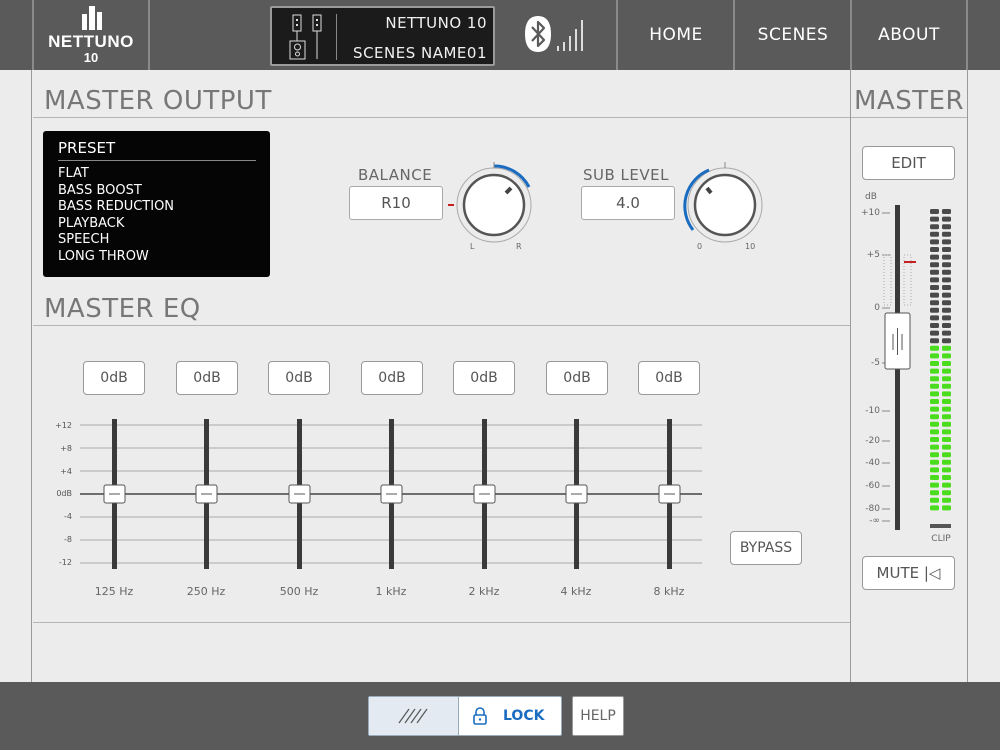 The height and width of the screenshot is (750, 1000). I want to click on device-display: NETTUNO 10 SCENES NAME01, so click(382, 36).